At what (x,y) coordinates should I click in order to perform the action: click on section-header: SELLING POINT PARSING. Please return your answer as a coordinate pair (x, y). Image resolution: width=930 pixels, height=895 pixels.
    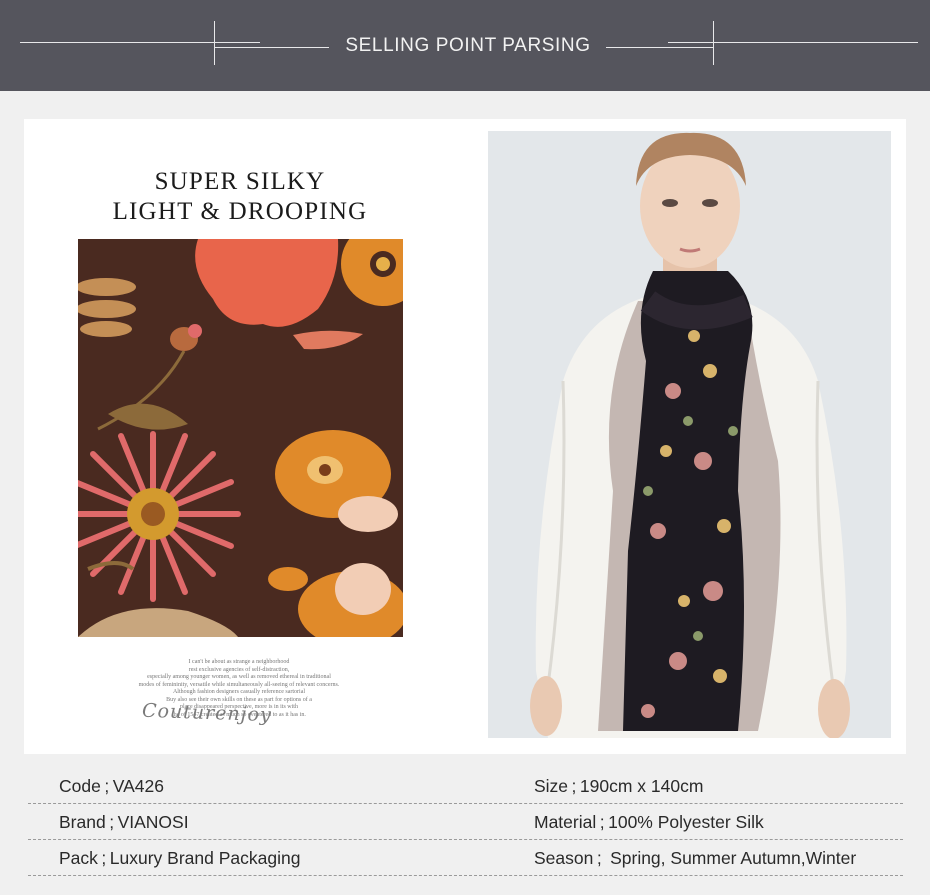
    Looking at the image, I should click on (465, 45).